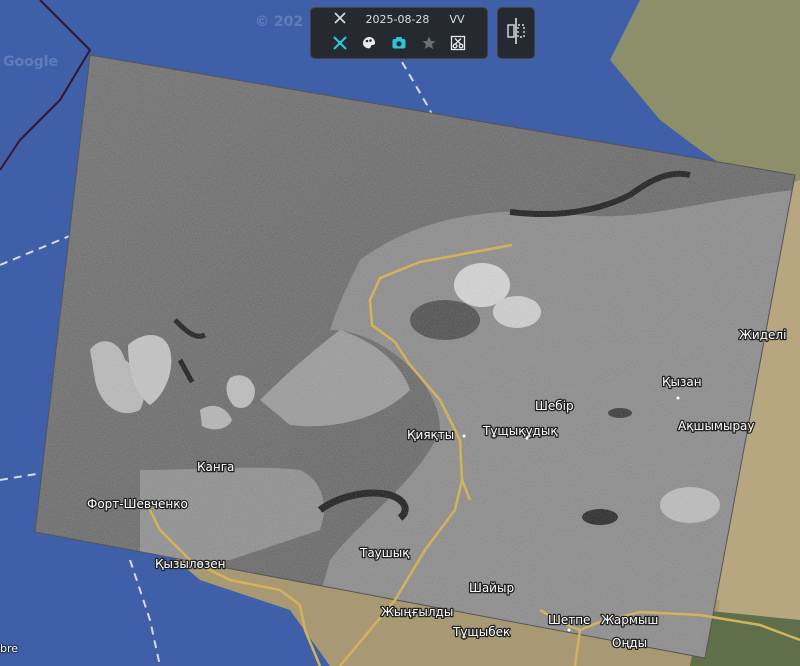 The height and width of the screenshot is (666, 800). I want to click on place-label: Таушық, so click(384, 553).